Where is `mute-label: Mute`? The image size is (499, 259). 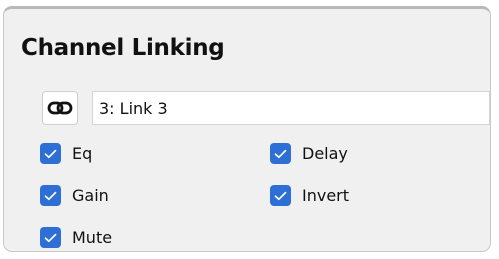 mute-label: Mute is located at coordinates (92, 237).